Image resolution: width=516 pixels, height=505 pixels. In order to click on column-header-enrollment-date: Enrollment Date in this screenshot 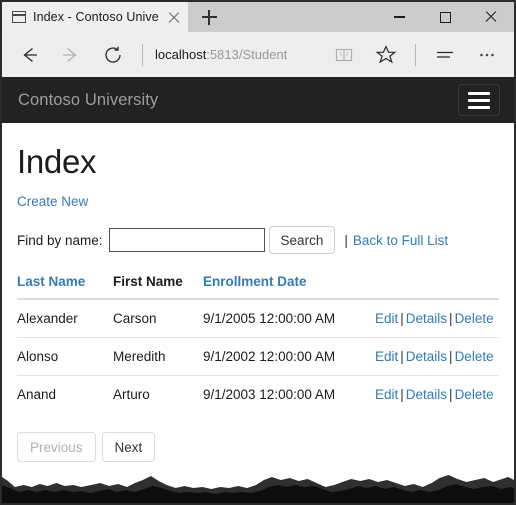, I will do `click(289, 286)`.